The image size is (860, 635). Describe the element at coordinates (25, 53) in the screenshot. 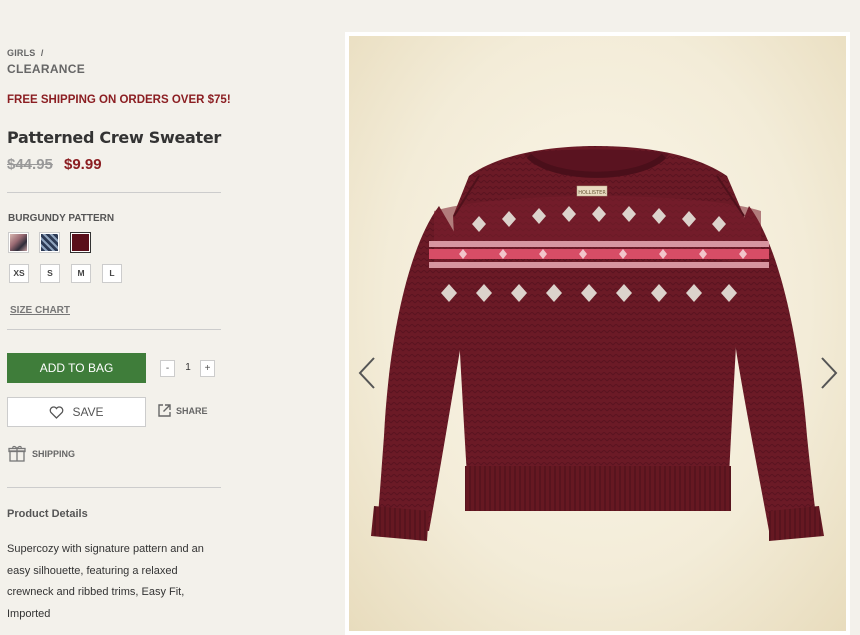

I see `breadcrumb-parent: GIRLS /` at that location.